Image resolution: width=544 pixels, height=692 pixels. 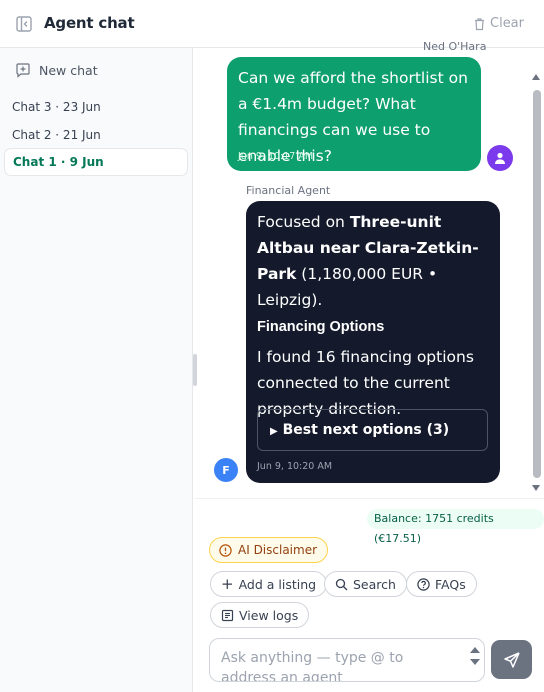 I want to click on view-logs-label: View logs, so click(x=269, y=615).